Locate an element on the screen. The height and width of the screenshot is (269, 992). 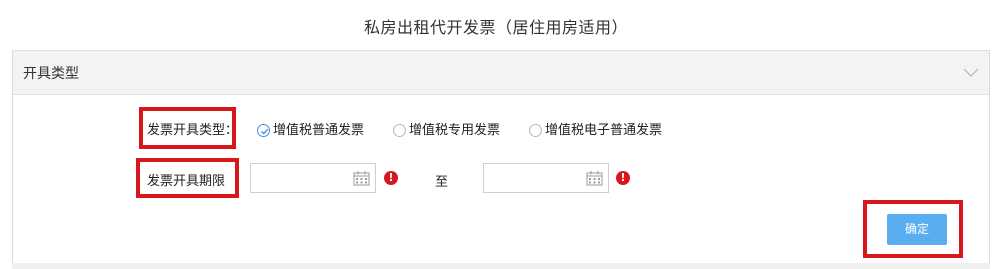
chevron-down-icon is located at coordinates (971, 72).